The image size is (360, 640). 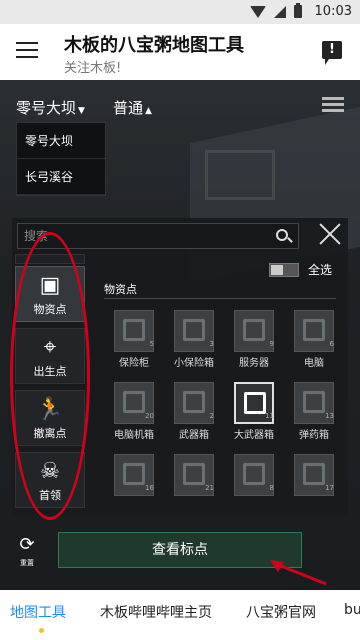 I want to click on item-pc-case: 20 电脑机箱, so click(x=134, y=412).